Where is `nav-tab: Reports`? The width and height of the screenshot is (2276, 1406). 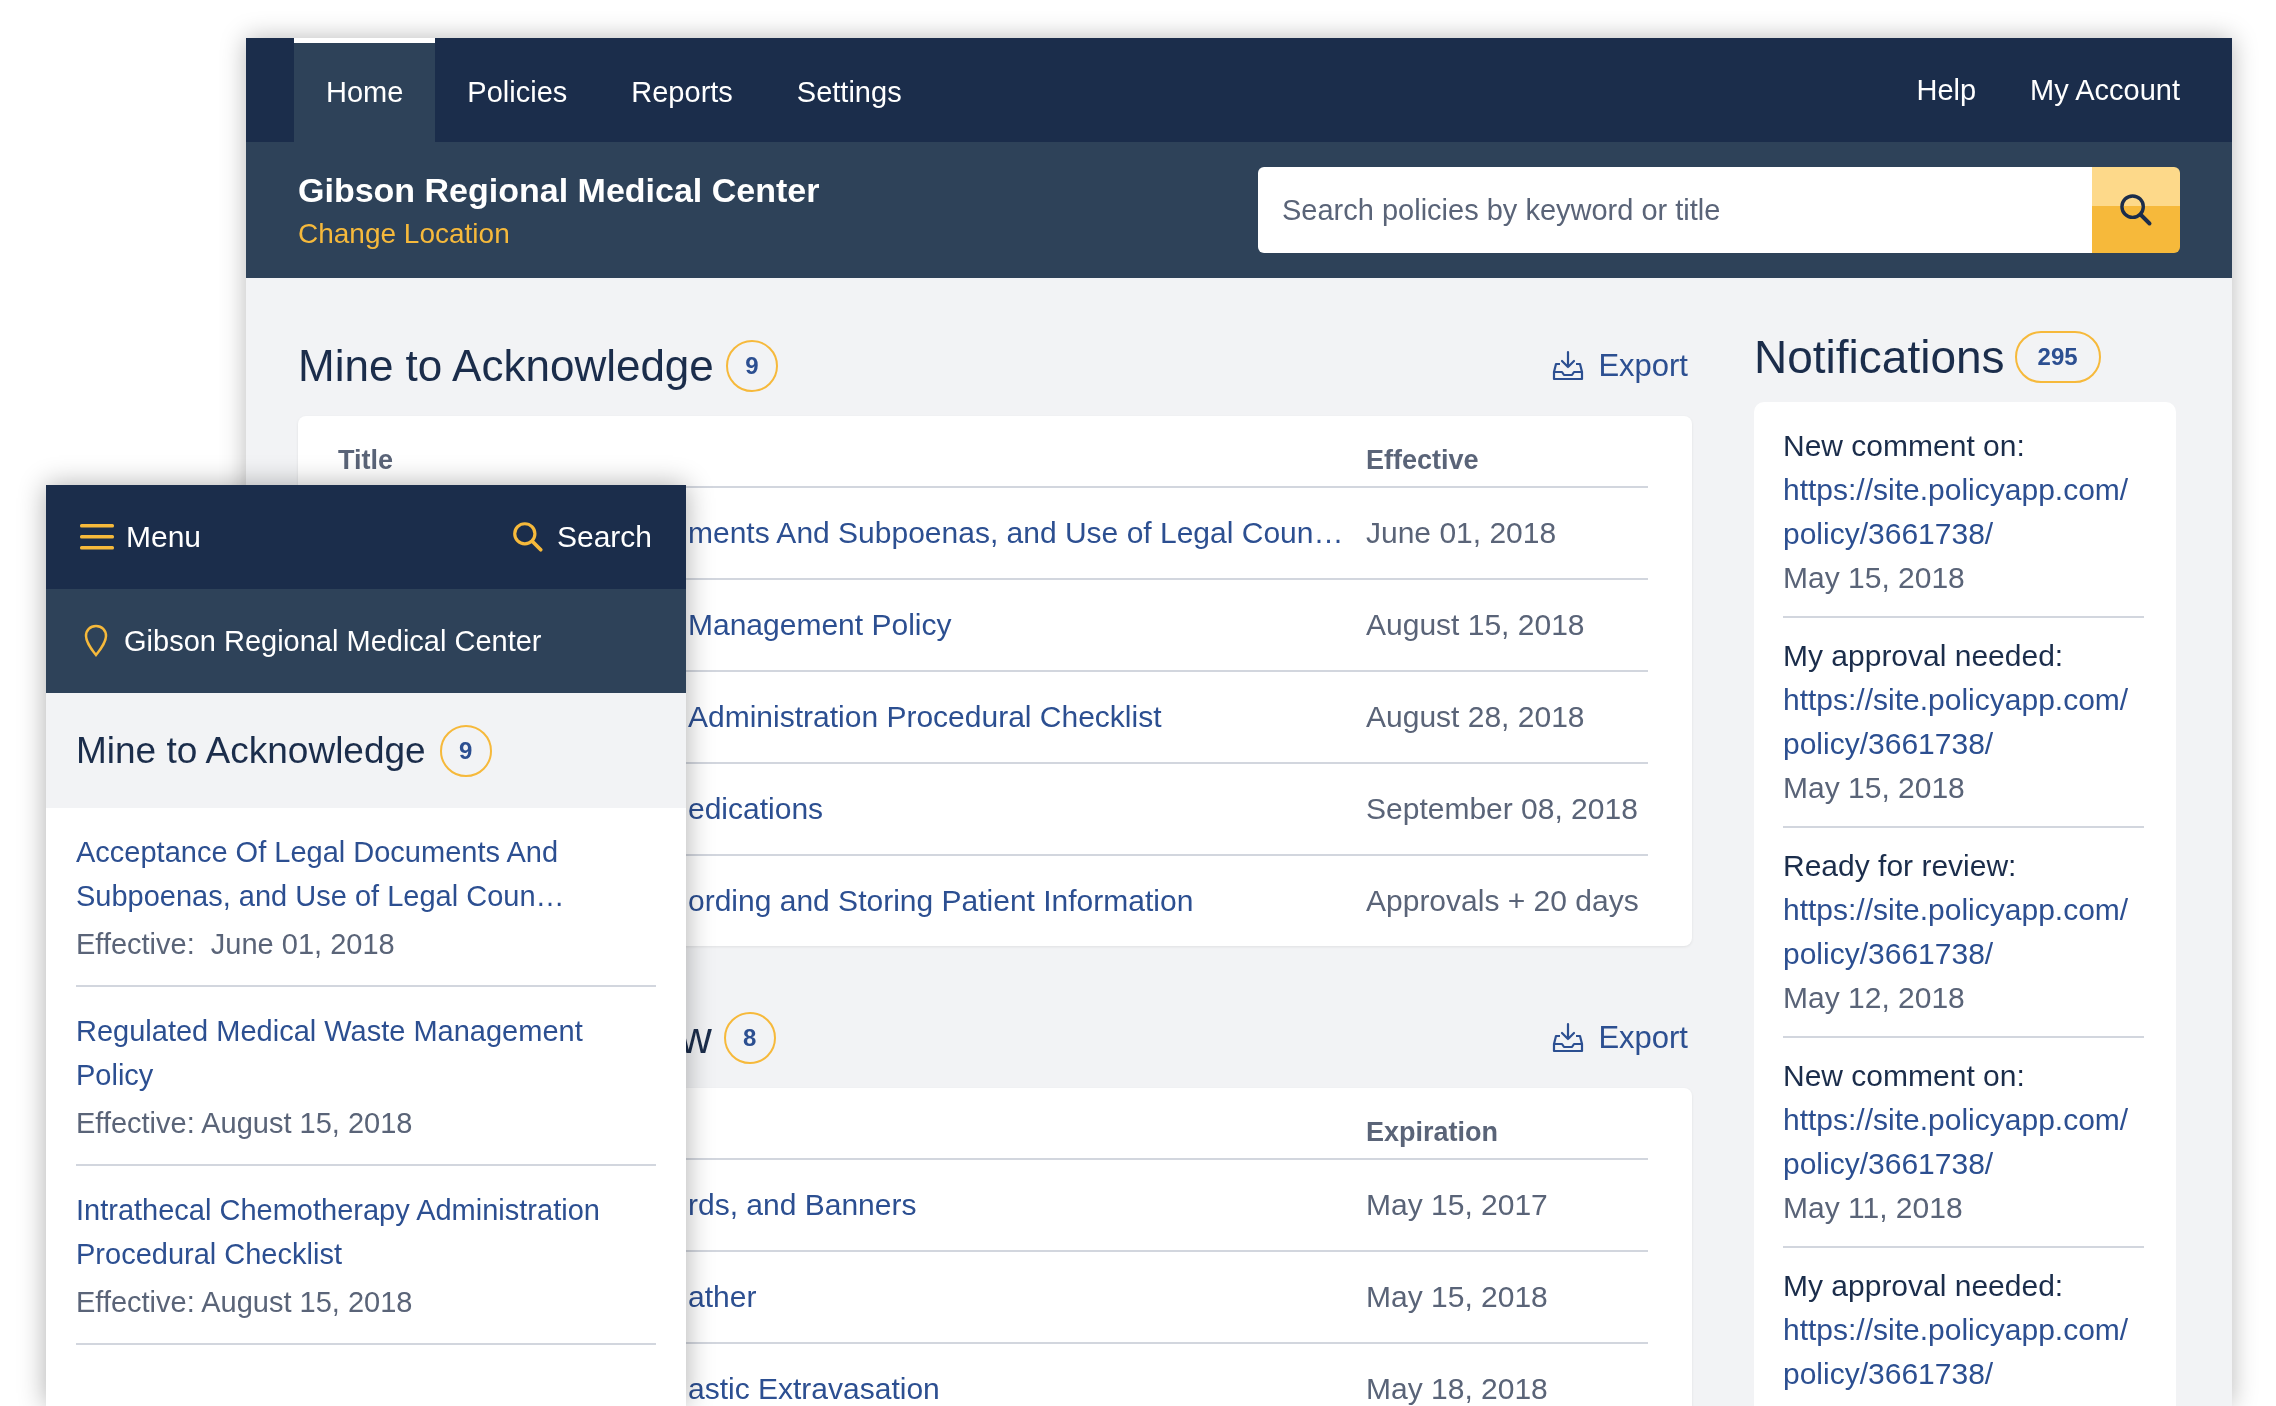 nav-tab: Reports is located at coordinates (682, 90).